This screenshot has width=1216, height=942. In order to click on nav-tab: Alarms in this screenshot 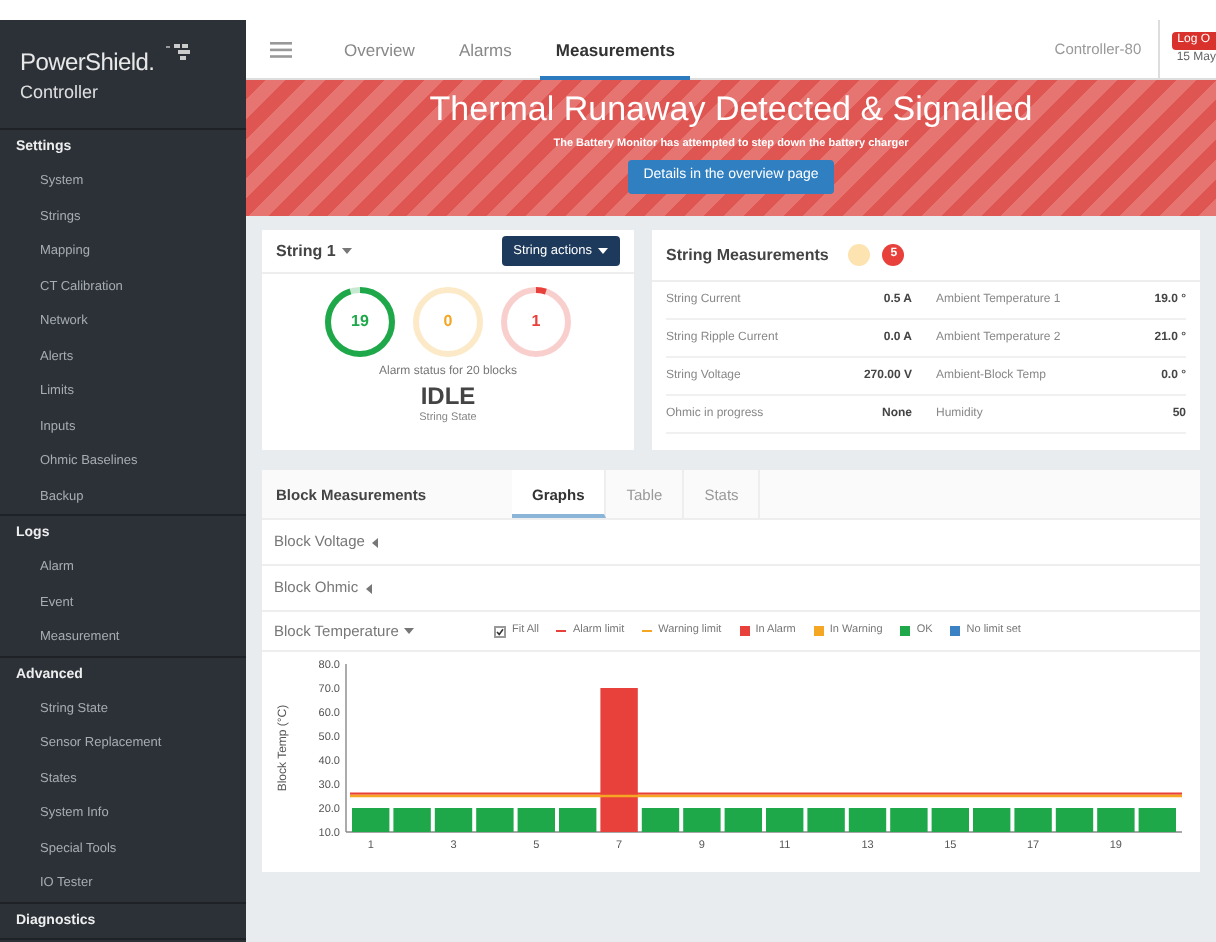, I will do `click(485, 49)`.